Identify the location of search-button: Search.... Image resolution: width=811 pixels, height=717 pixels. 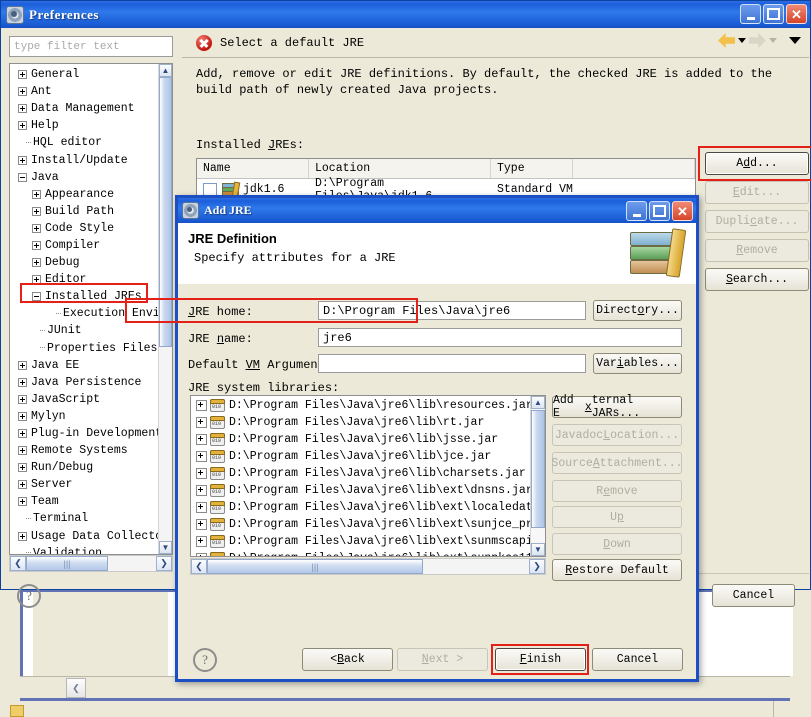
(757, 279).